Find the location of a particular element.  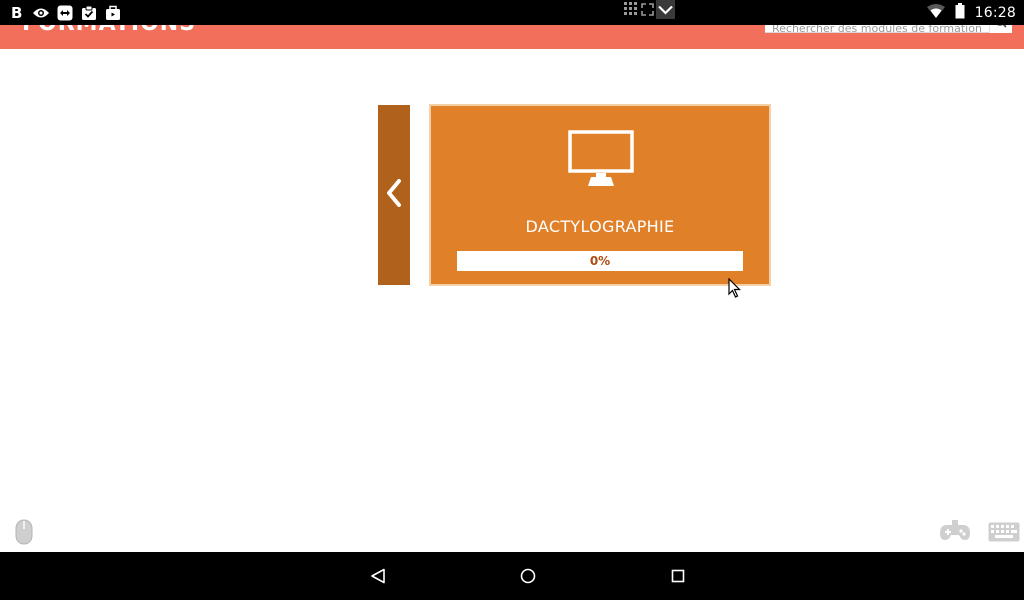

notification-icons: B is located at coordinates (65, 12).